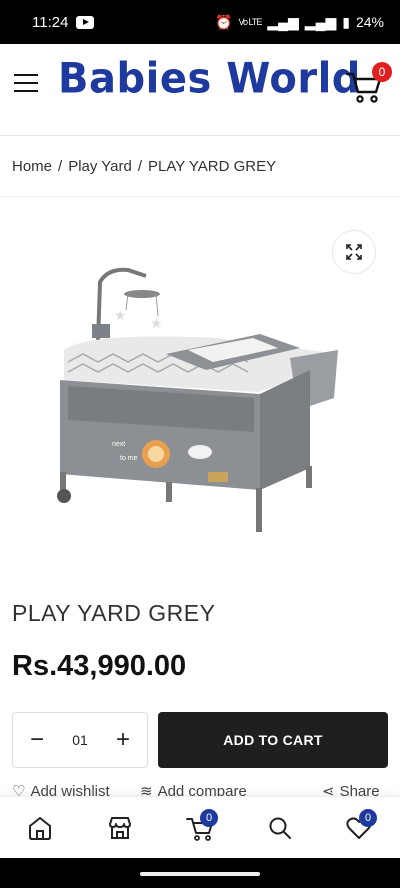 The height and width of the screenshot is (888, 400). What do you see at coordinates (368, 818) in the screenshot?
I see `wishlist-count-badge: 0` at bounding box center [368, 818].